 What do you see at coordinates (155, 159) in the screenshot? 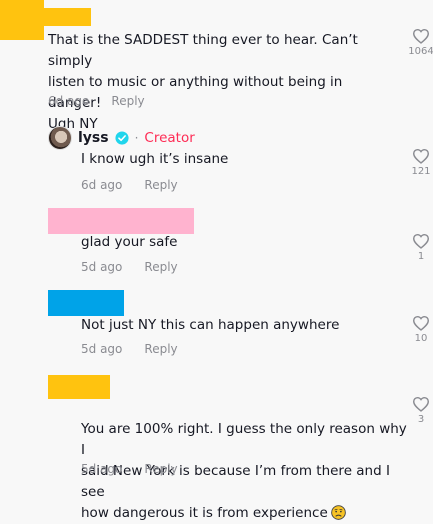
I see `comment-text: I know ugh it’s insane` at bounding box center [155, 159].